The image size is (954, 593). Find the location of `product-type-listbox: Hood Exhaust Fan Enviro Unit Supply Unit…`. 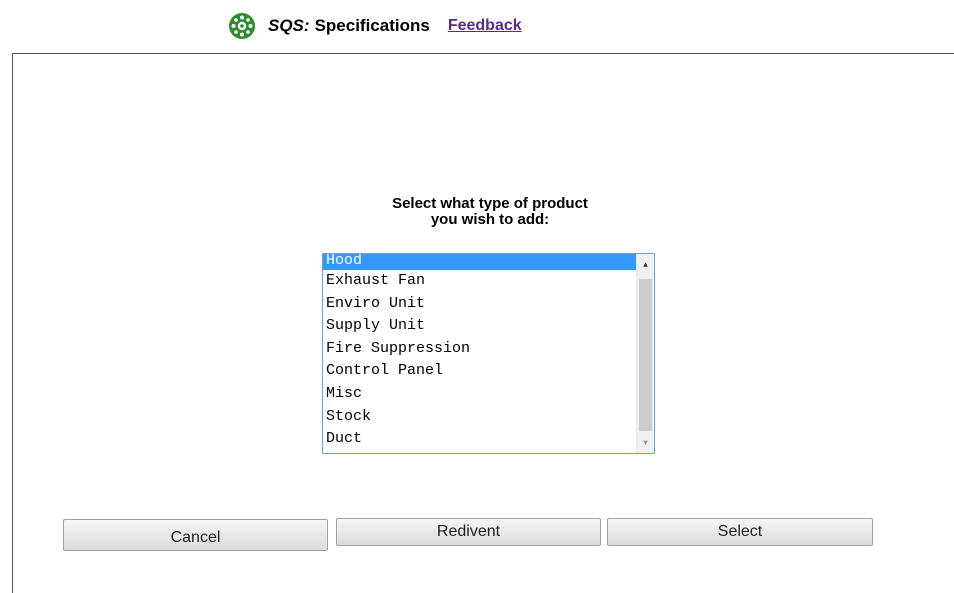

product-type-listbox: Hood Exhaust Fan Enviro Unit Supply Unit… is located at coordinates (488, 353).